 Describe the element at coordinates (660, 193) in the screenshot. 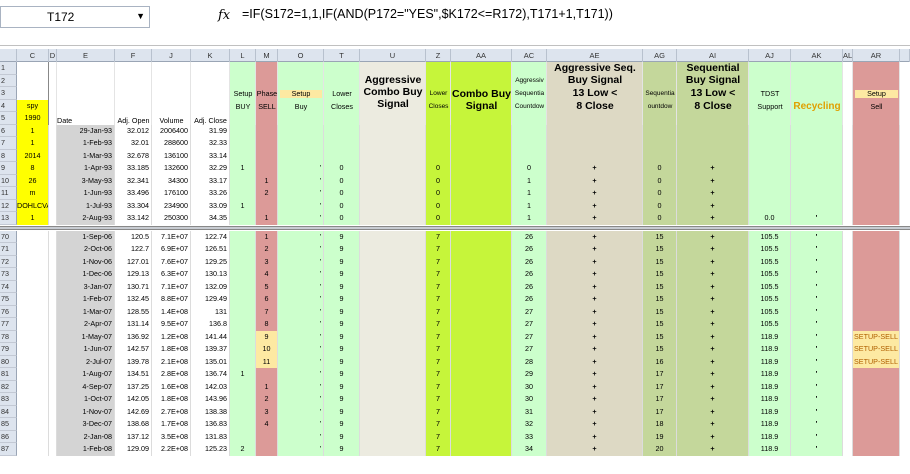

I see `cell-ag: 0` at that location.